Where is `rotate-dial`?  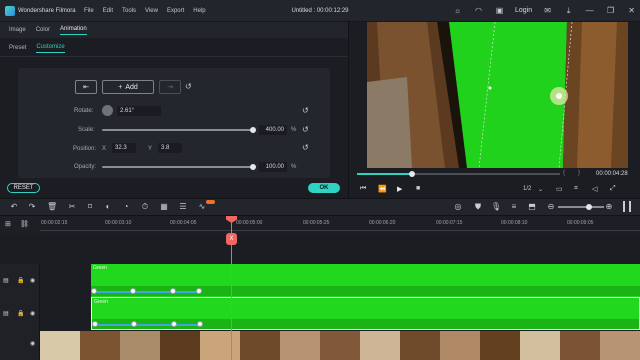
rotate-dial is located at coordinates (107, 110).